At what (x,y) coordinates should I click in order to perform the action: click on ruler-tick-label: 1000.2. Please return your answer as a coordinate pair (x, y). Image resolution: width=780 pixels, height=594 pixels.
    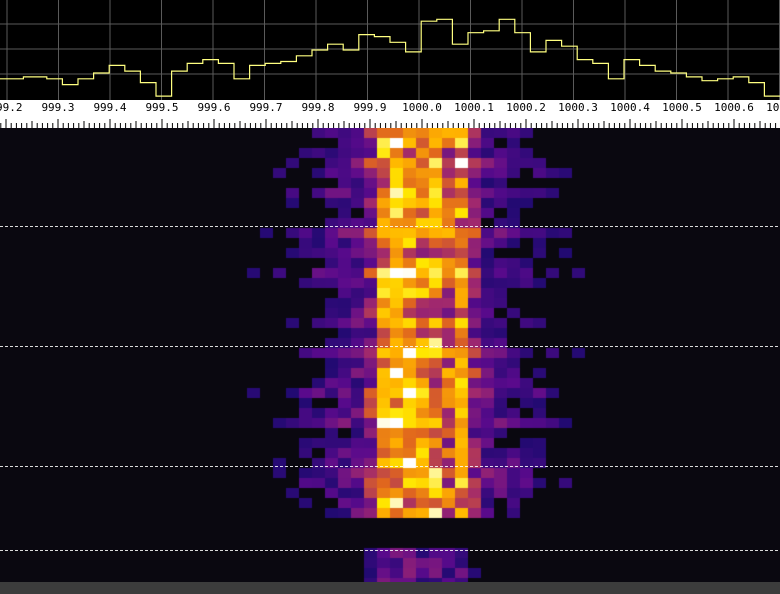
    Looking at the image, I should click on (526, 107).